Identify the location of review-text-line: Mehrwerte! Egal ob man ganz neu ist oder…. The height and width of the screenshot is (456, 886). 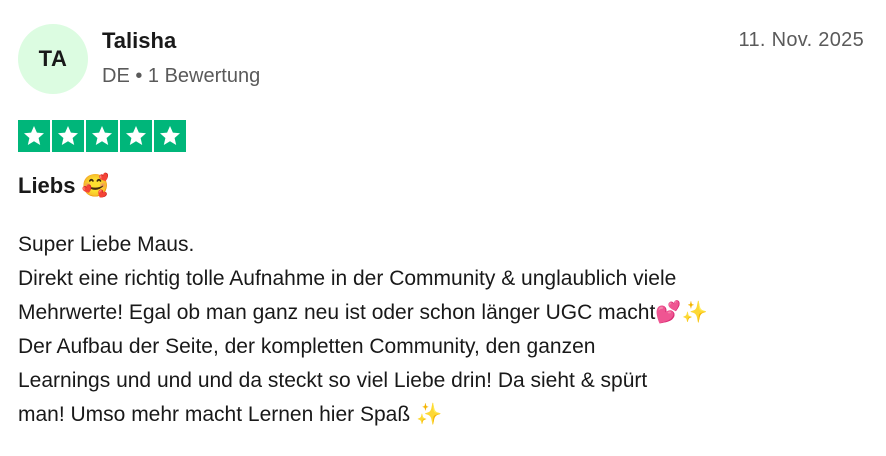
(363, 312).